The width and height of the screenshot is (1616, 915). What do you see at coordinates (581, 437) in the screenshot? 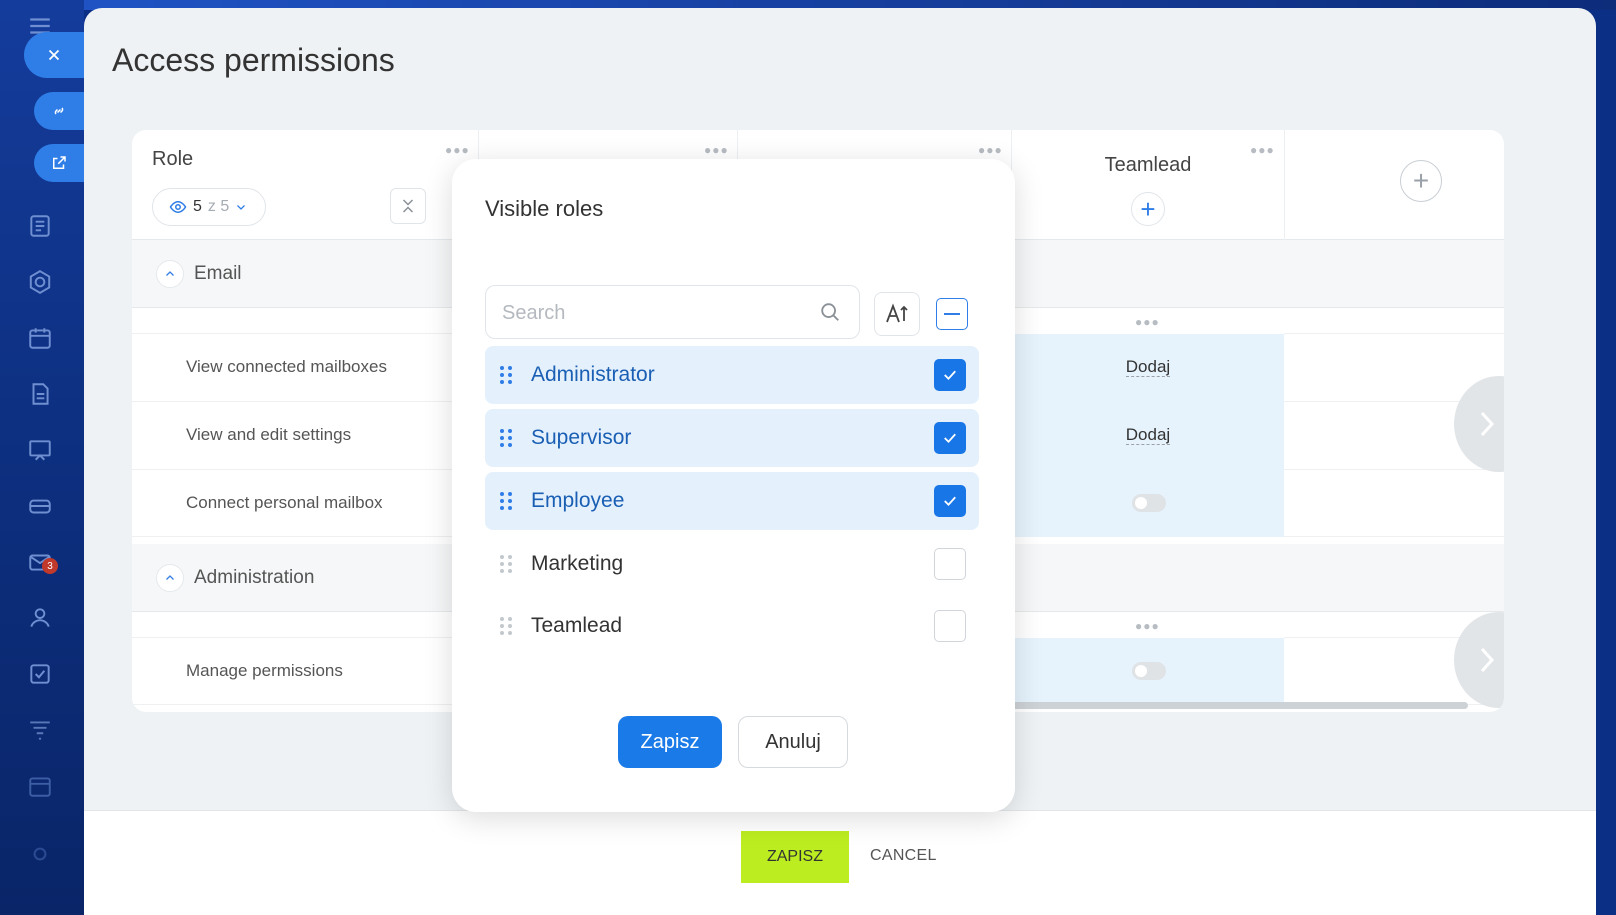
I see `role-label: Supervisor` at bounding box center [581, 437].